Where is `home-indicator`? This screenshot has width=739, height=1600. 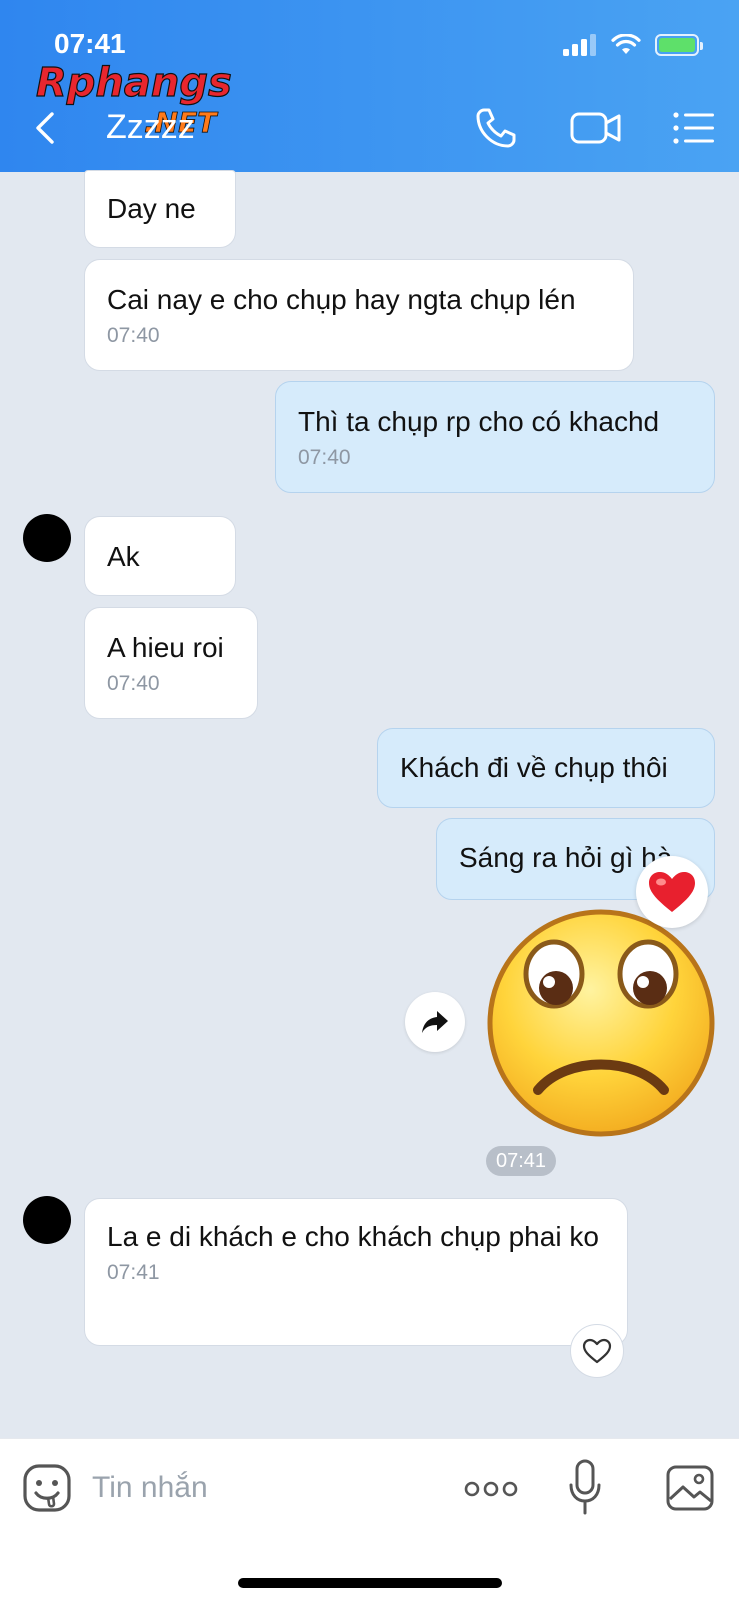
home-indicator is located at coordinates (370, 1583).